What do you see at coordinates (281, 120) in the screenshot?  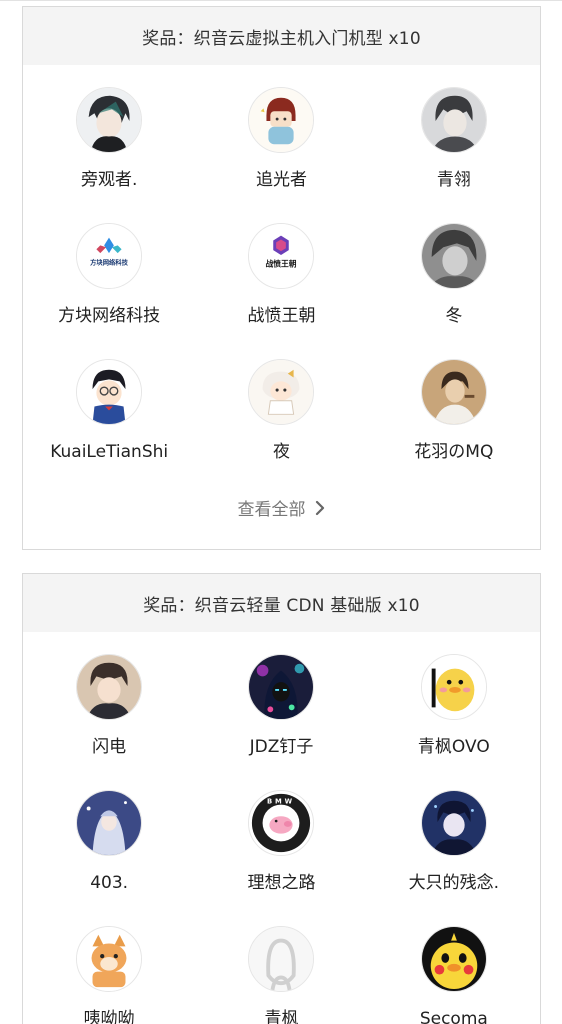 I see `cartoon-kid-avatar-icon` at bounding box center [281, 120].